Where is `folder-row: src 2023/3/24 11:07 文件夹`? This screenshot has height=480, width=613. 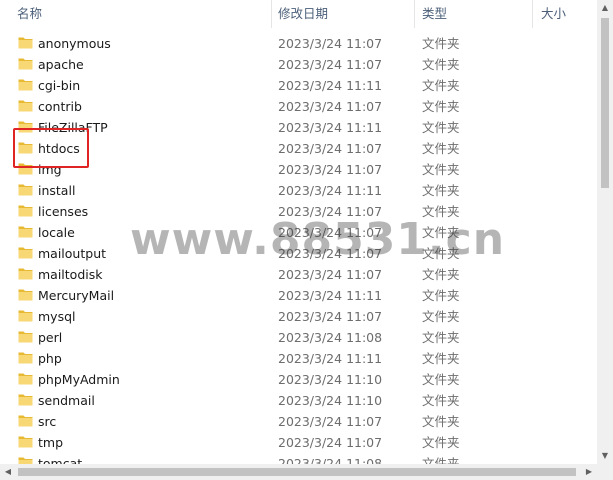
folder-row: src 2023/3/24 11:07 文件夹 is located at coordinates (298, 421).